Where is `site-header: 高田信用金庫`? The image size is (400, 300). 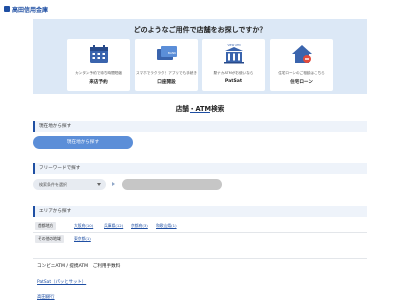
site-header: 高田信用金庫 is located at coordinates (200, 9).